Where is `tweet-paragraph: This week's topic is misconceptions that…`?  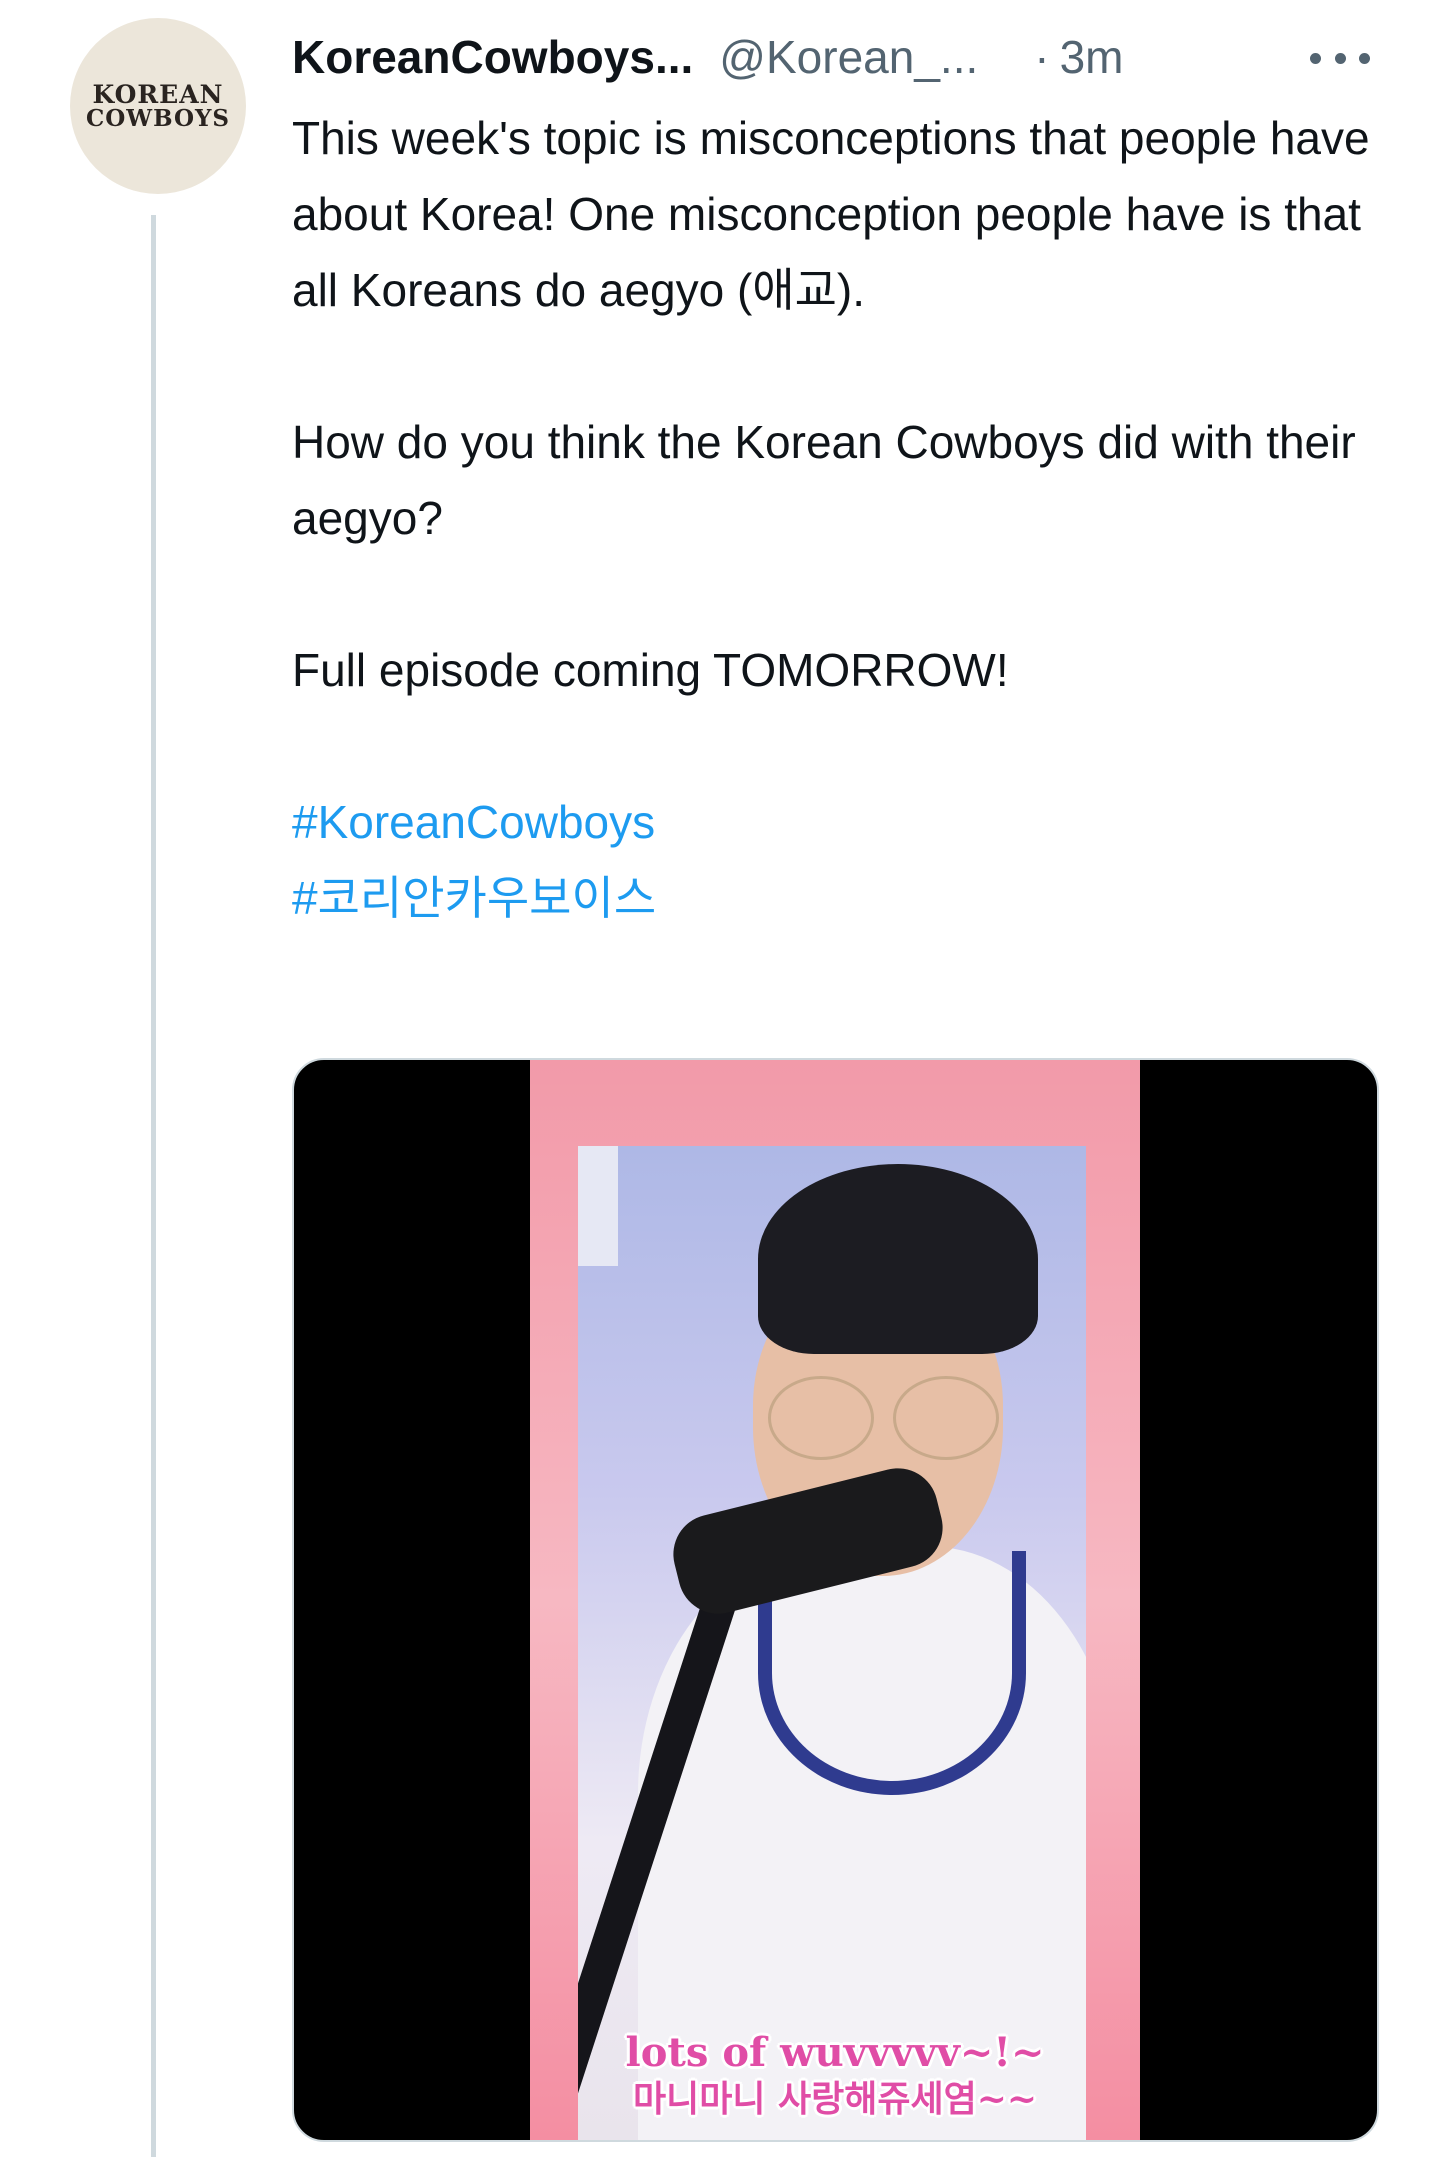
tweet-paragraph: This week's topic is misconceptions that… is located at coordinates (831, 214).